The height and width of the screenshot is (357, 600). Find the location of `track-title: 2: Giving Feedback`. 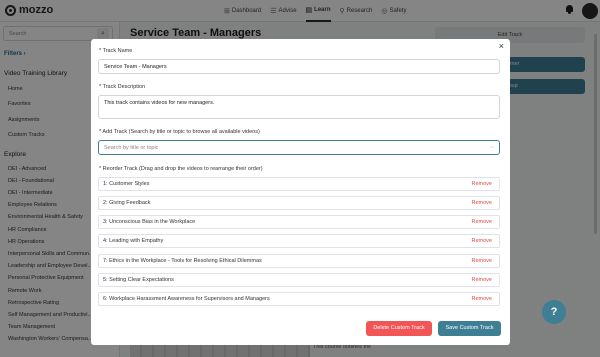

track-title: 2: Giving Feedback is located at coordinates (127, 203).